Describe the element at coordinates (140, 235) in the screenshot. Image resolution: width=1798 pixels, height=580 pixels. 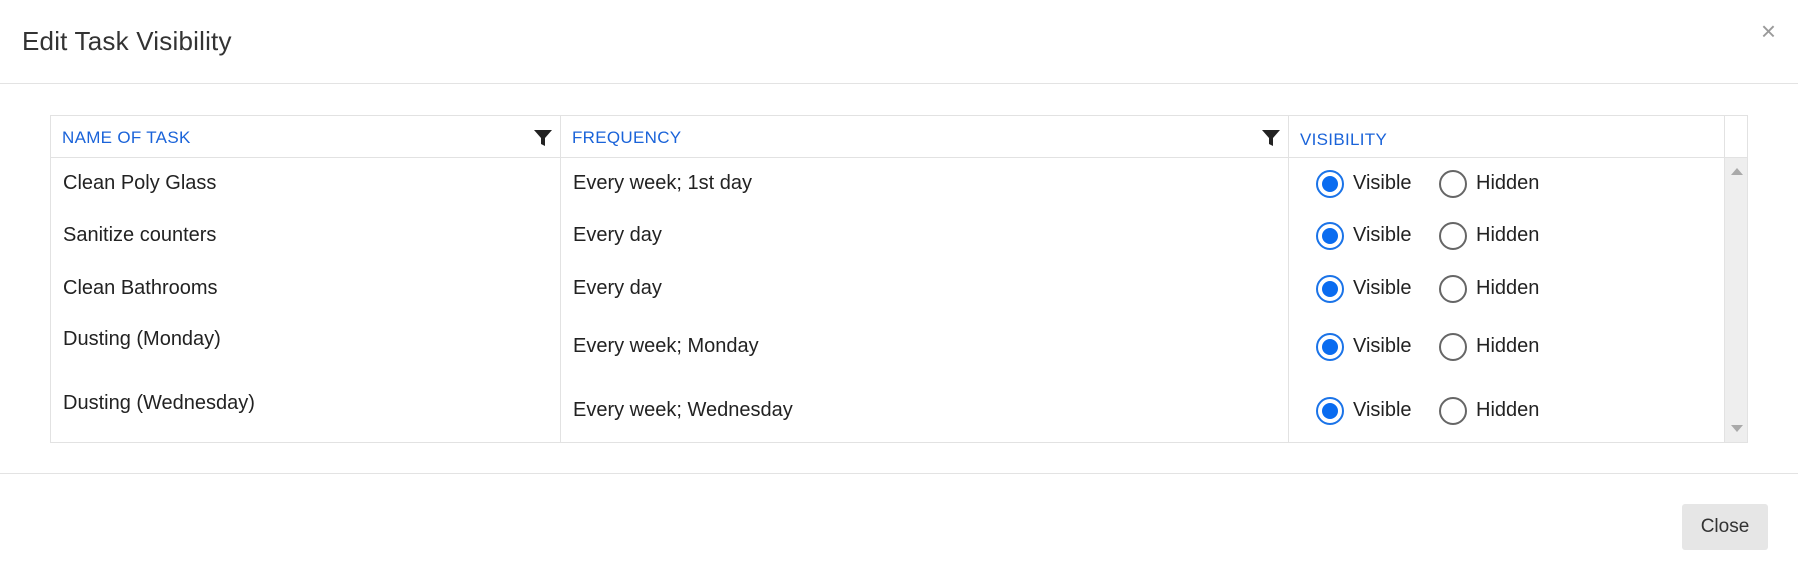
I see `task-name: Sanitize counters` at that location.